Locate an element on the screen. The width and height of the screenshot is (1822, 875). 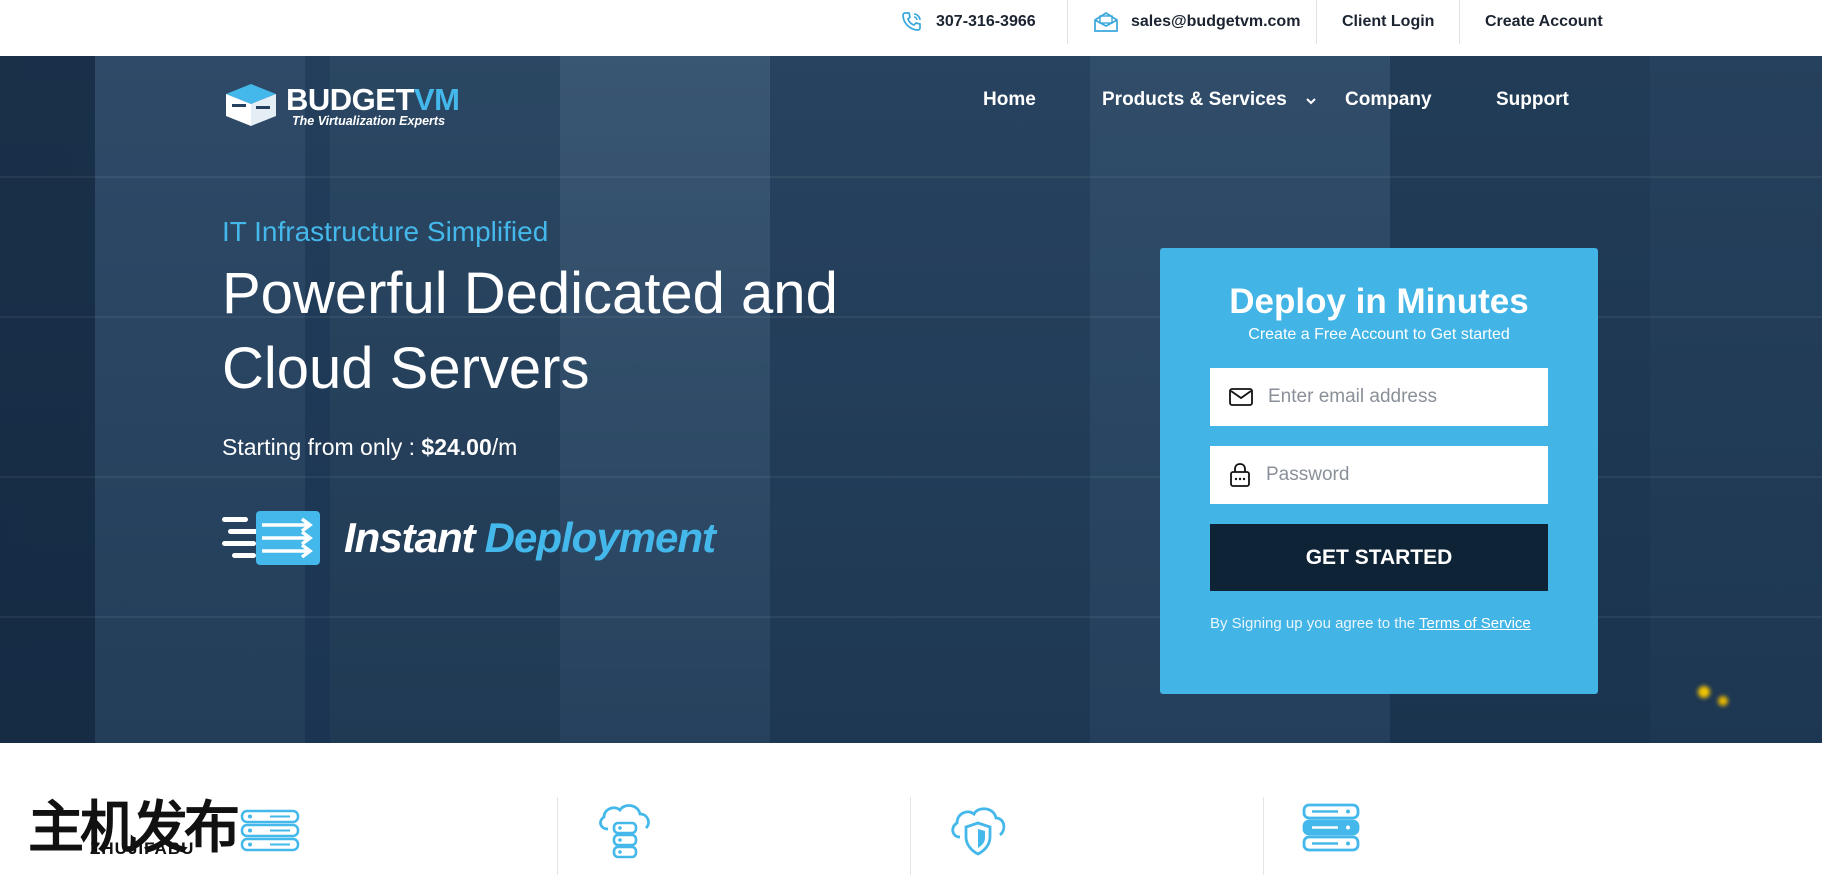
envelope-icon is located at coordinates (1241, 397).